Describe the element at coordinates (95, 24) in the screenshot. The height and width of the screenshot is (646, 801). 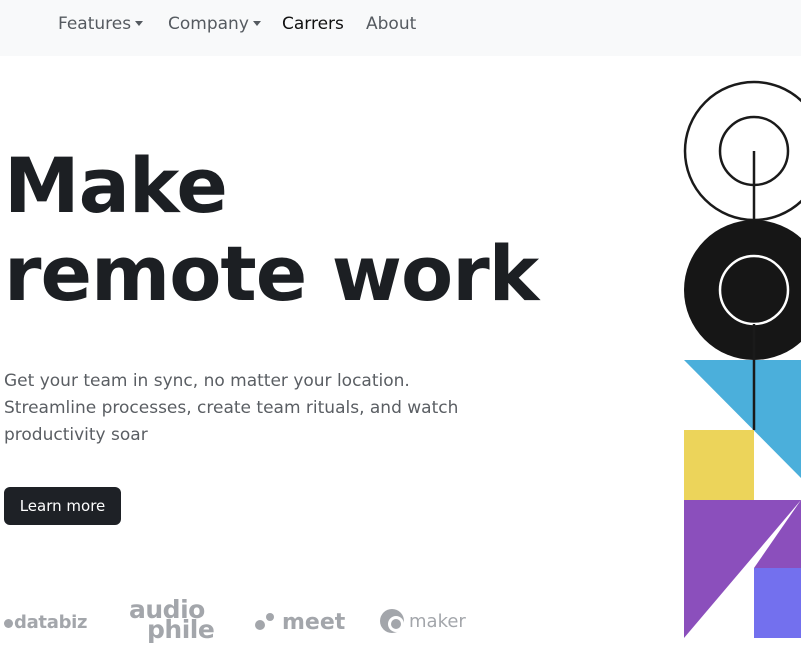
I see `nav-features-label: Features` at that location.